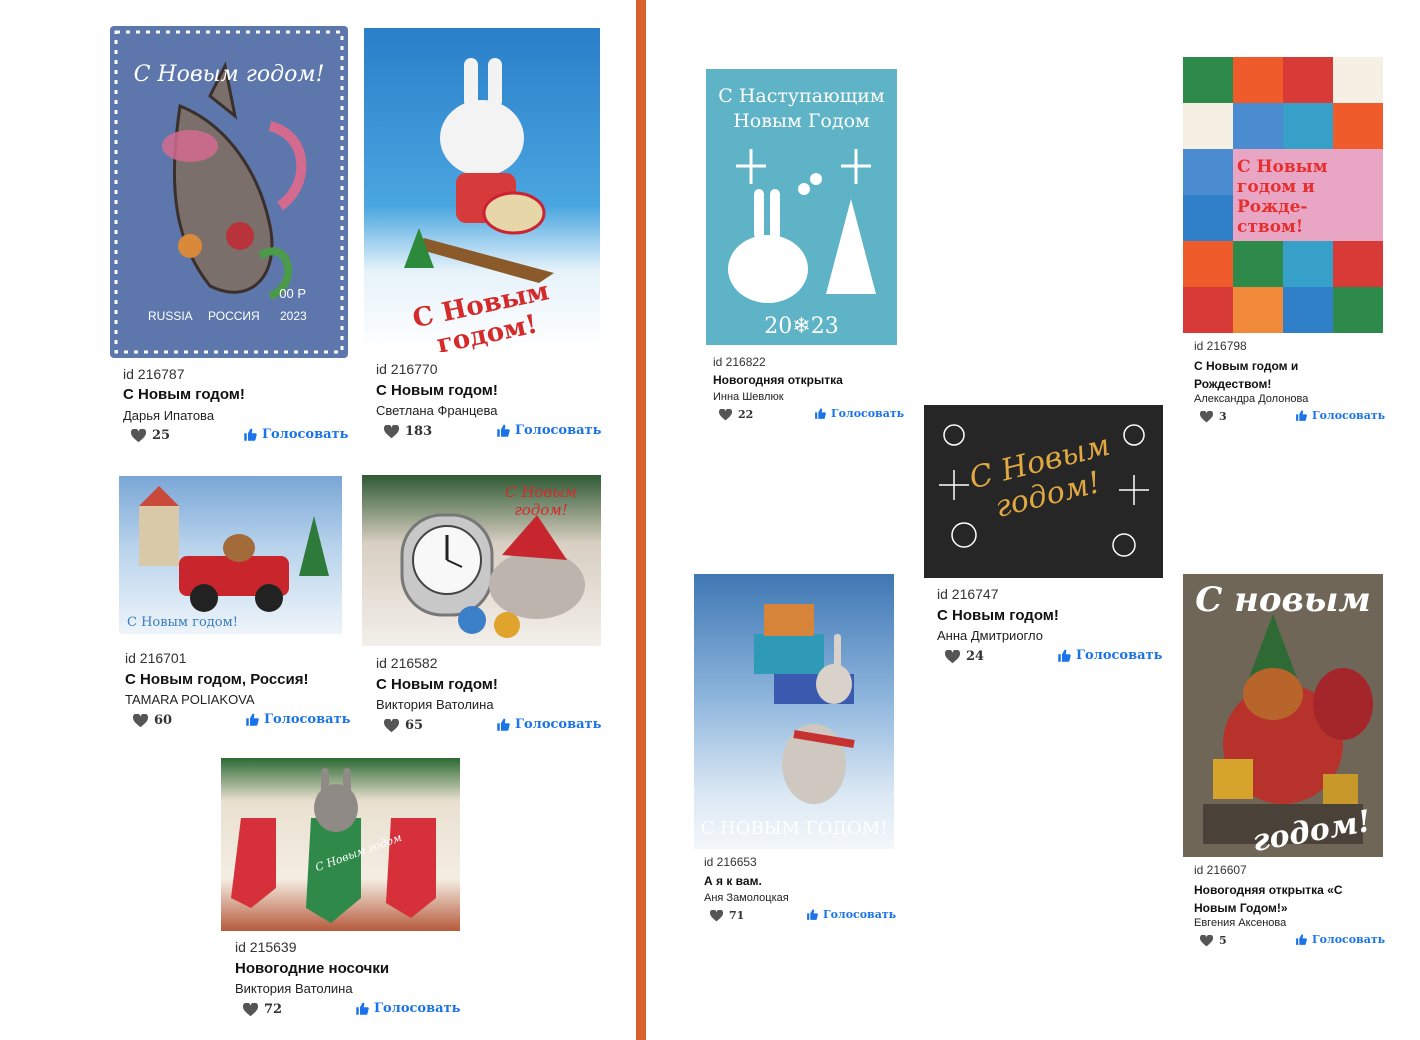 This screenshot has width=1420, height=1040. What do you see at coordinates (1213, 940) in the screenshot?
I see `likes-count: 5` at bounding box center [1213, 940].